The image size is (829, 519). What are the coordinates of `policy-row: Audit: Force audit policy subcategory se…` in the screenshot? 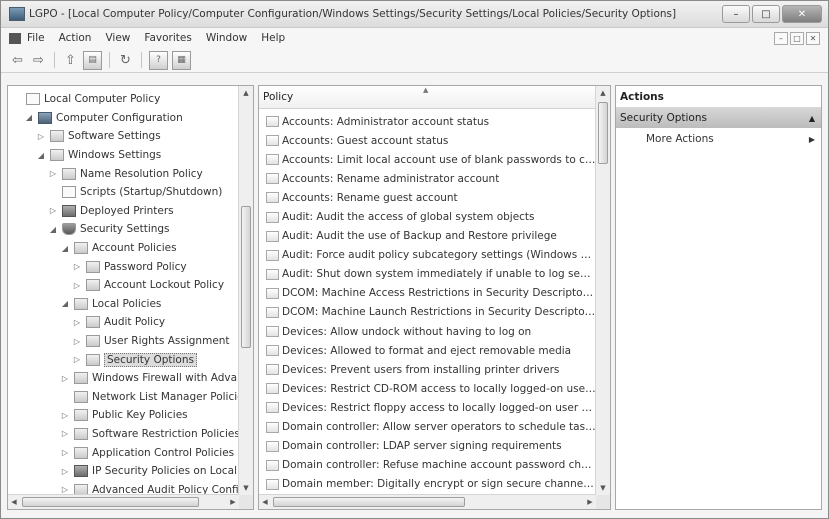 It's located at (427, 255).